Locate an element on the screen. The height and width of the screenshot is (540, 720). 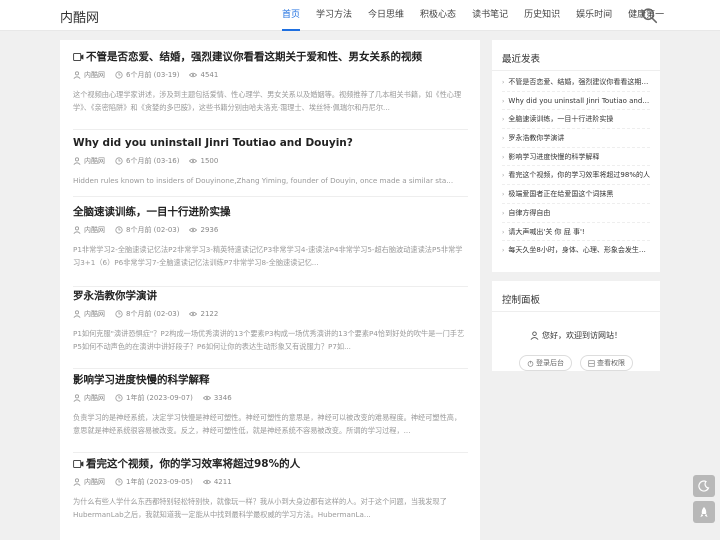
back-to-top-button is located at coordinates (704, 512).